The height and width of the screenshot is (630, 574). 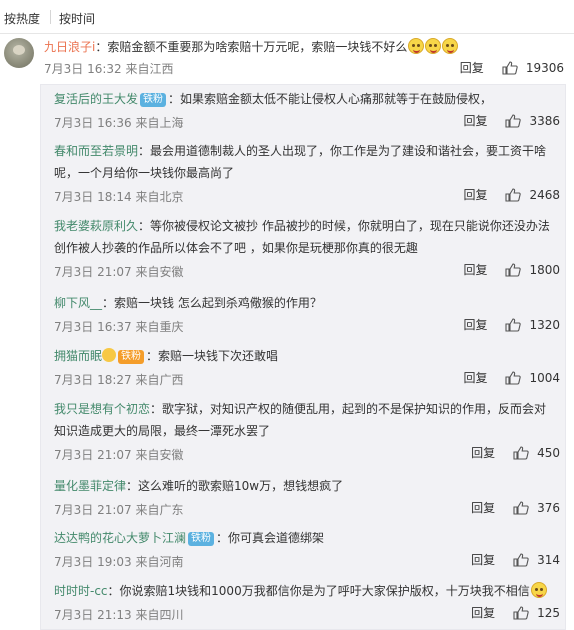 I want to click on like-count: 1800, so click(x=544, y=269).